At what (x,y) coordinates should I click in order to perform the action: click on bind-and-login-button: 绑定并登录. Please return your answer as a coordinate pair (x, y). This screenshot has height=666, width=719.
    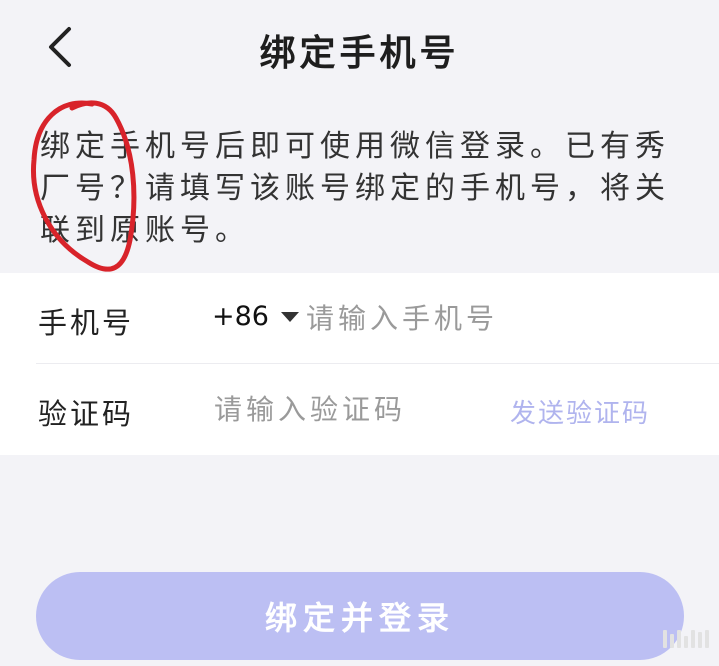
    Looking at the image, I should click on (360, 616).